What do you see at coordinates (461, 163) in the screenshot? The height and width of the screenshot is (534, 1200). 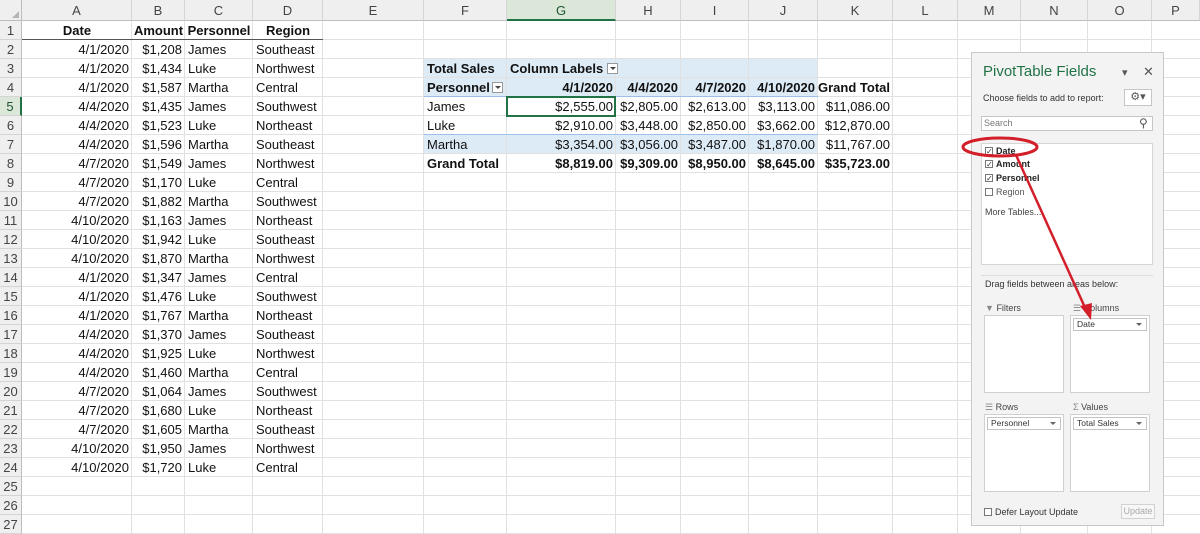 I see `pivot-grand-total-label: Grand Total` at bounding box center [461, 163].